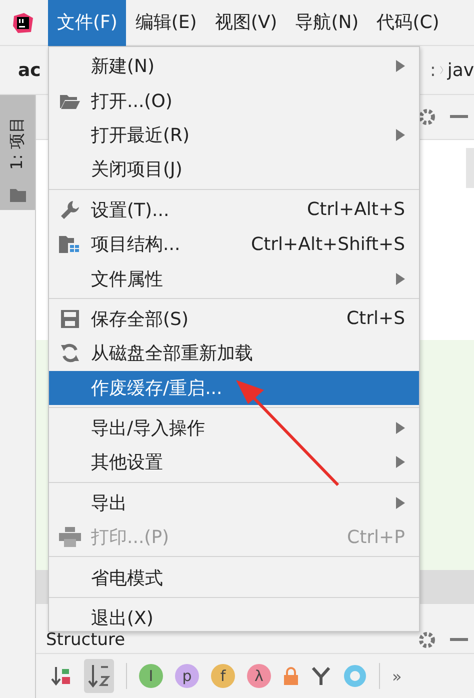 This screenshot has width=474, height=698. I want to click on menu-item: 导出, so click(234, 503).